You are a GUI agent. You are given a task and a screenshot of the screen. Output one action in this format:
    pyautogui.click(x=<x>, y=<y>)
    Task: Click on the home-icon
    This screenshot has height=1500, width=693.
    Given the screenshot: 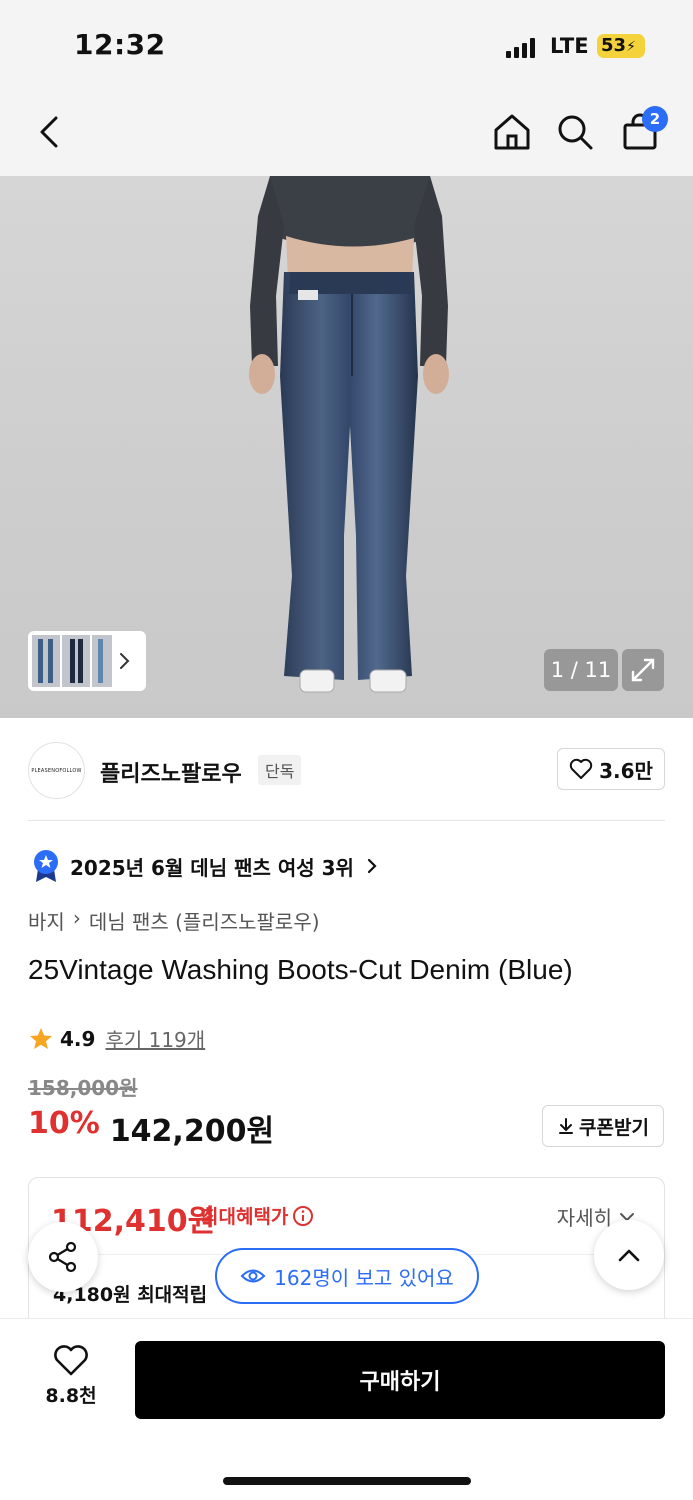 What is the action you would take?
    pyautogui.click(x=512, y=132)
    